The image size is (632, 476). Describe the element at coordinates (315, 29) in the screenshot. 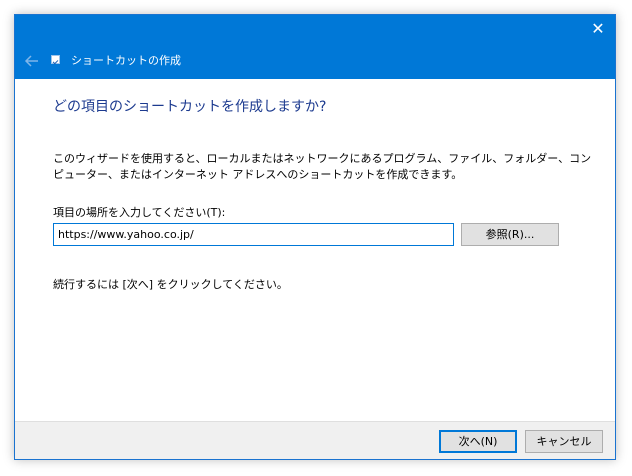

I see `title-bar: ✕` at that location.